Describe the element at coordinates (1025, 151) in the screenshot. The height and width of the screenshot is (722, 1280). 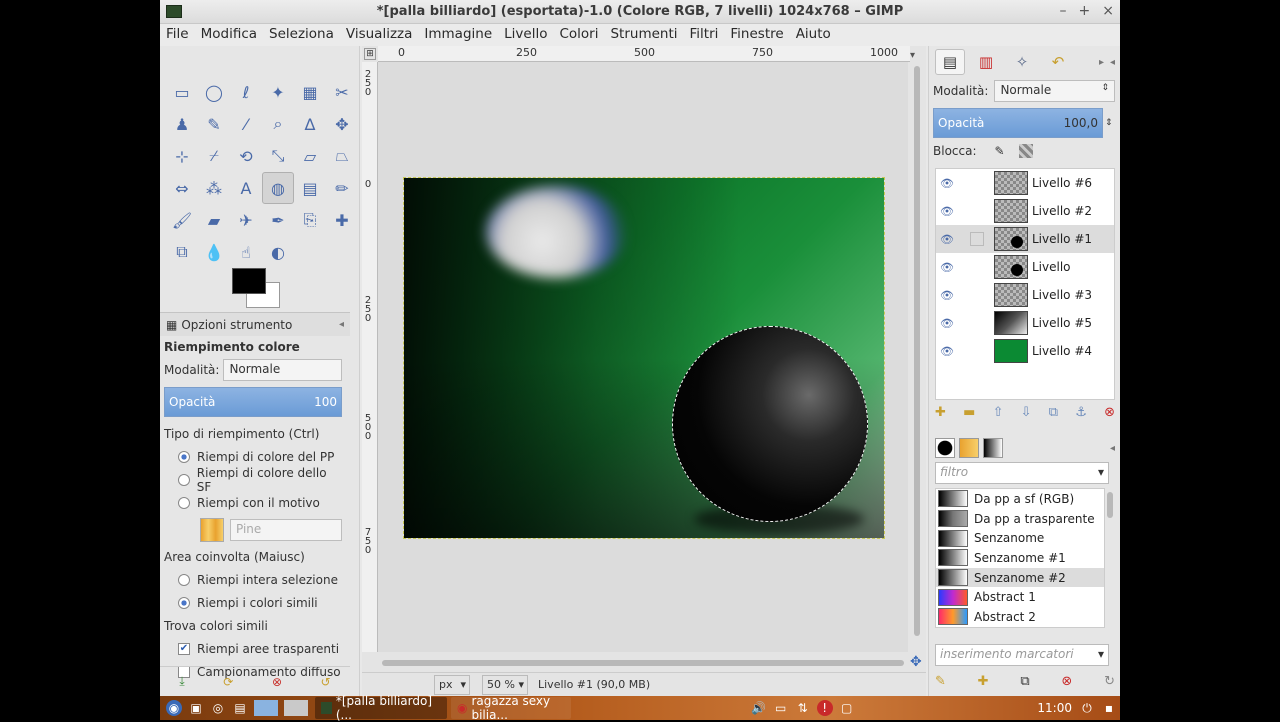
I see `lock-alpha-icon` at that location.